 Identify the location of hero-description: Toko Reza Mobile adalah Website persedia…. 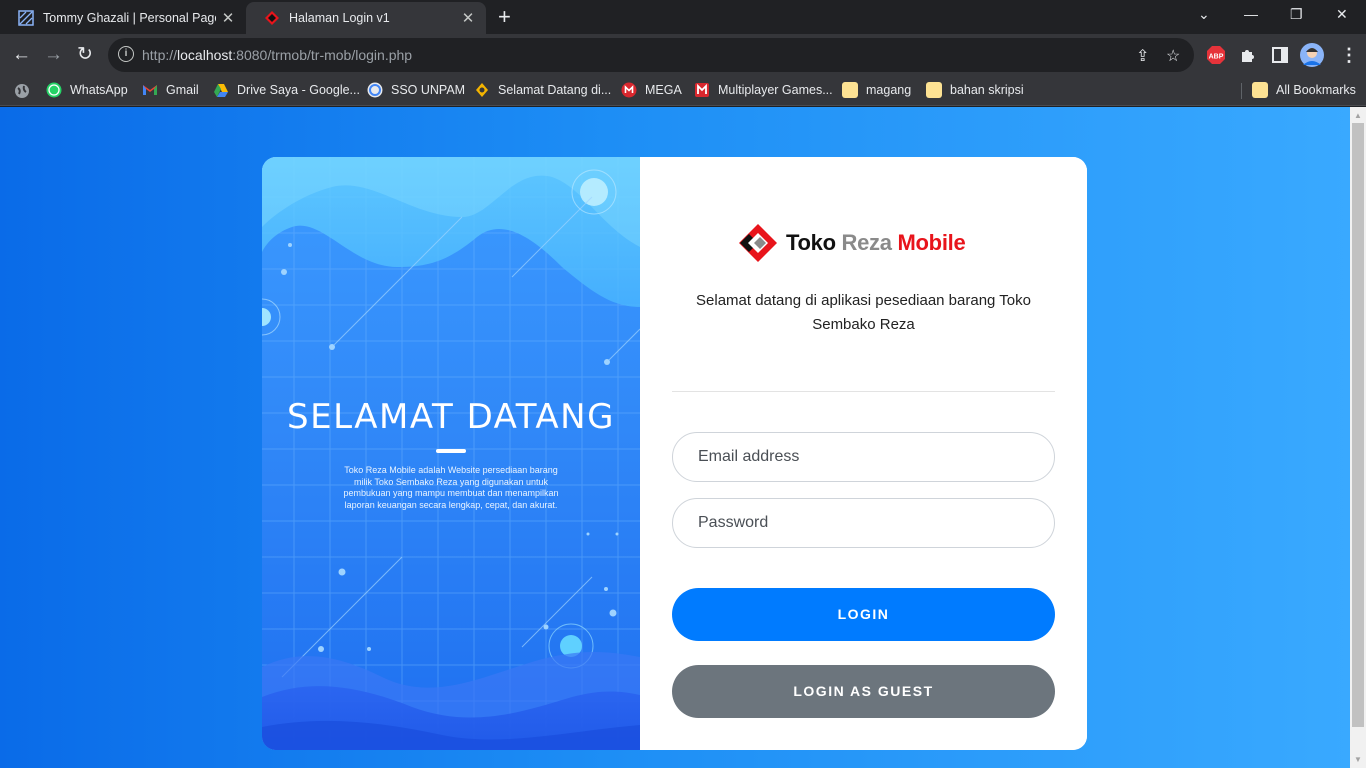
(451, 487).